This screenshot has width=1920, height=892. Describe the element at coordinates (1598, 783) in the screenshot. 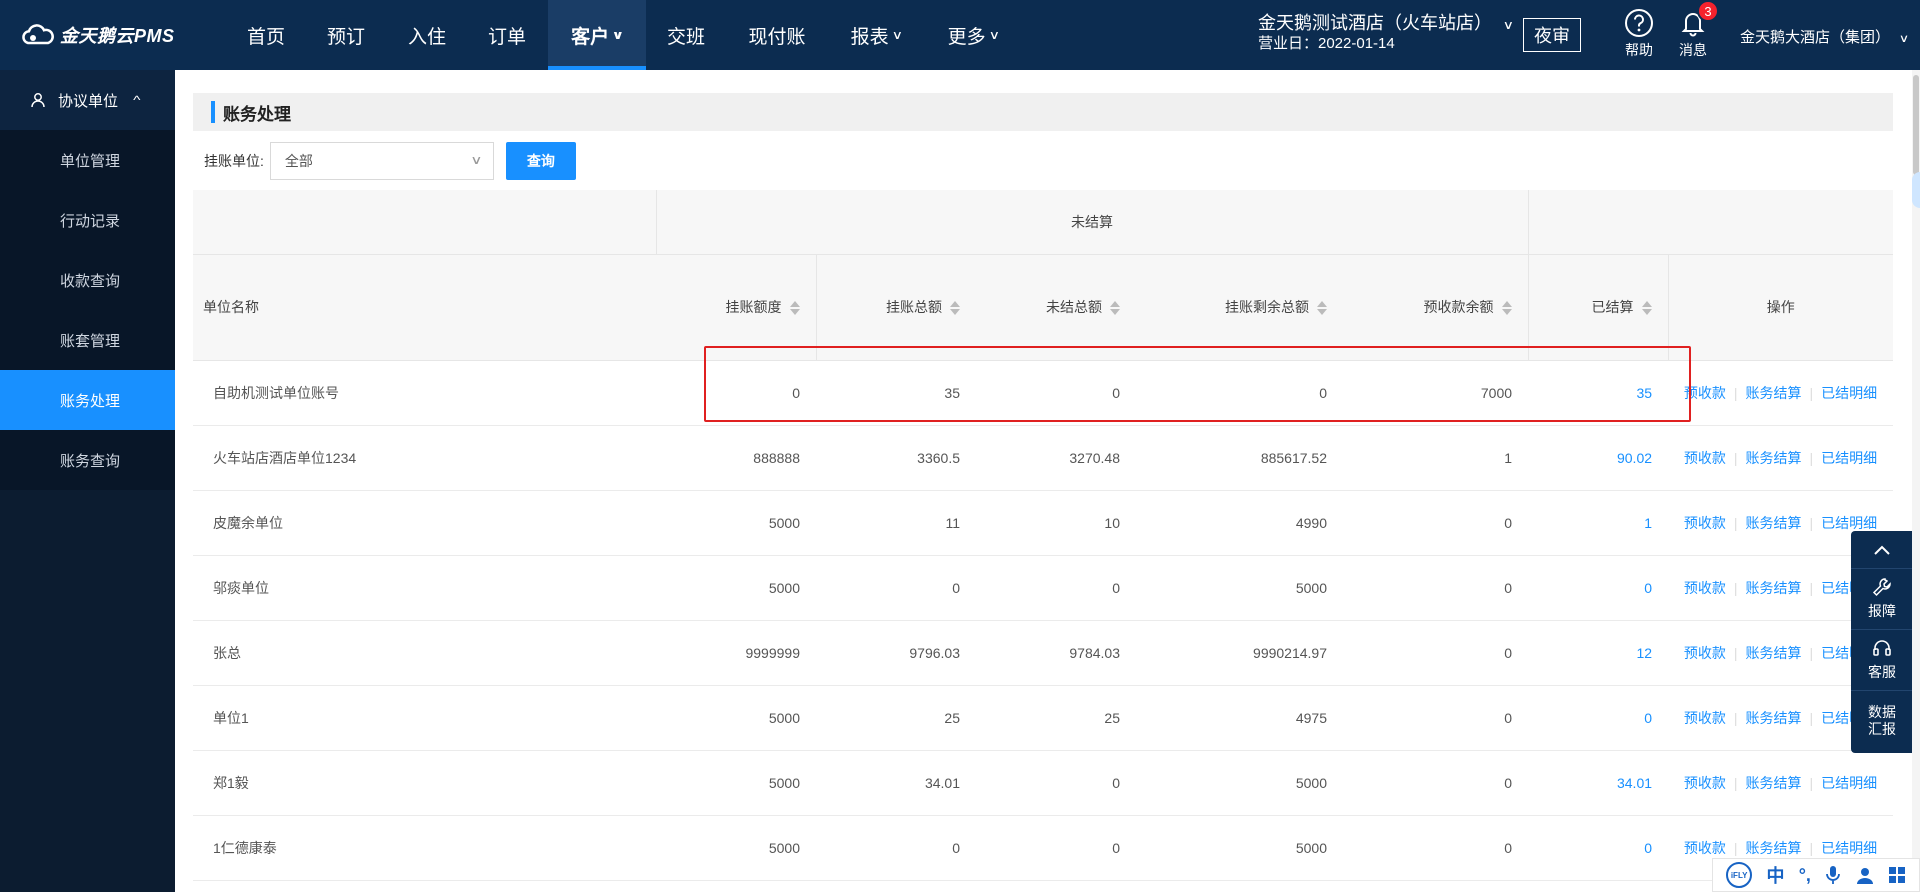

I see `cell-settled-link: 34.01` at that location.